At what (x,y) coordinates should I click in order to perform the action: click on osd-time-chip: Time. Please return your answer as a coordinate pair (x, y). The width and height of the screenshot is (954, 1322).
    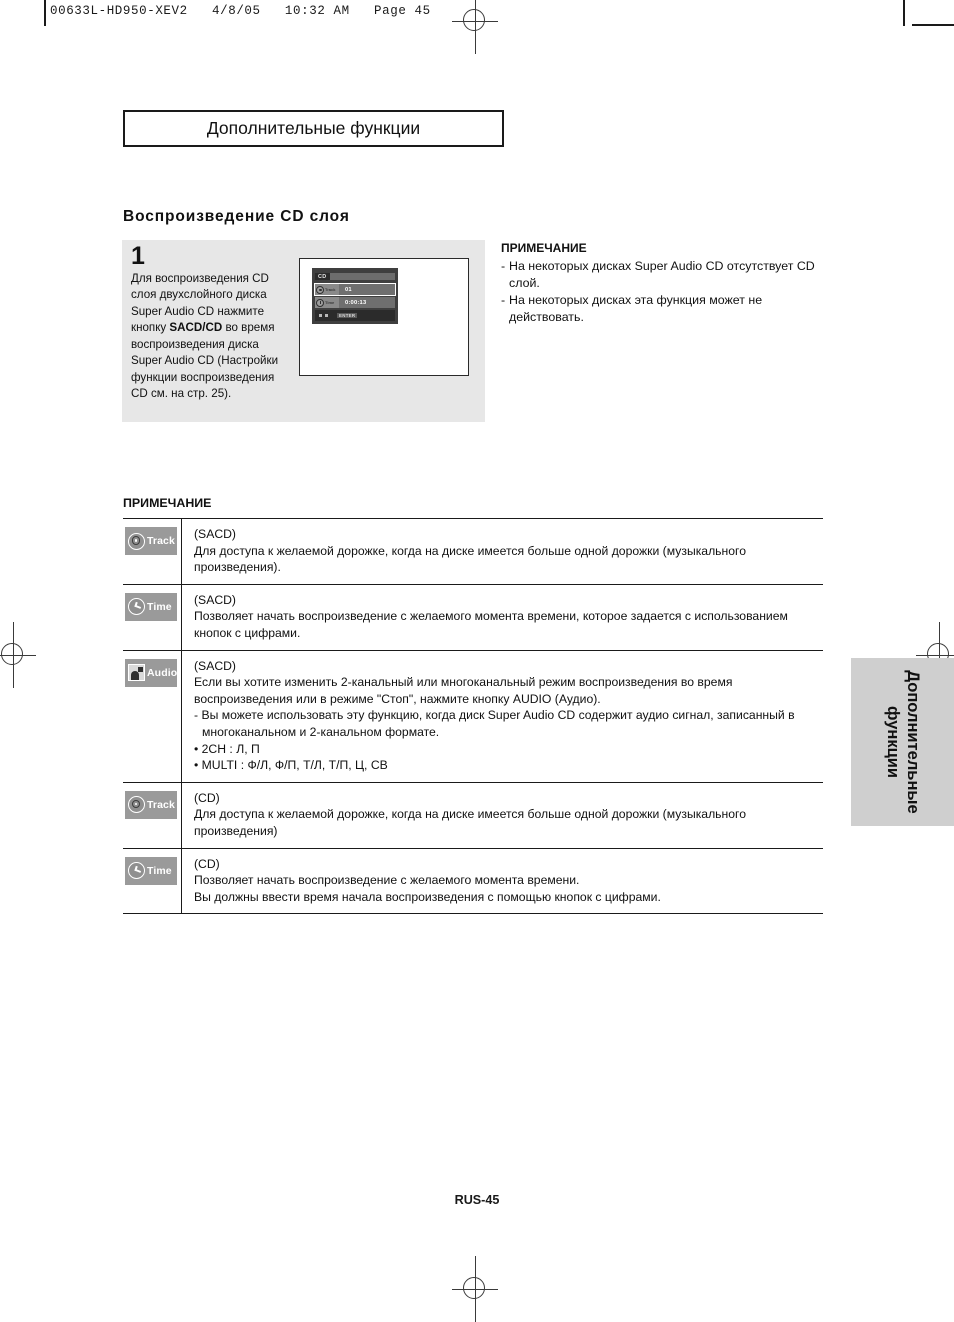
    Looking at the image, I should click on (327, 302).